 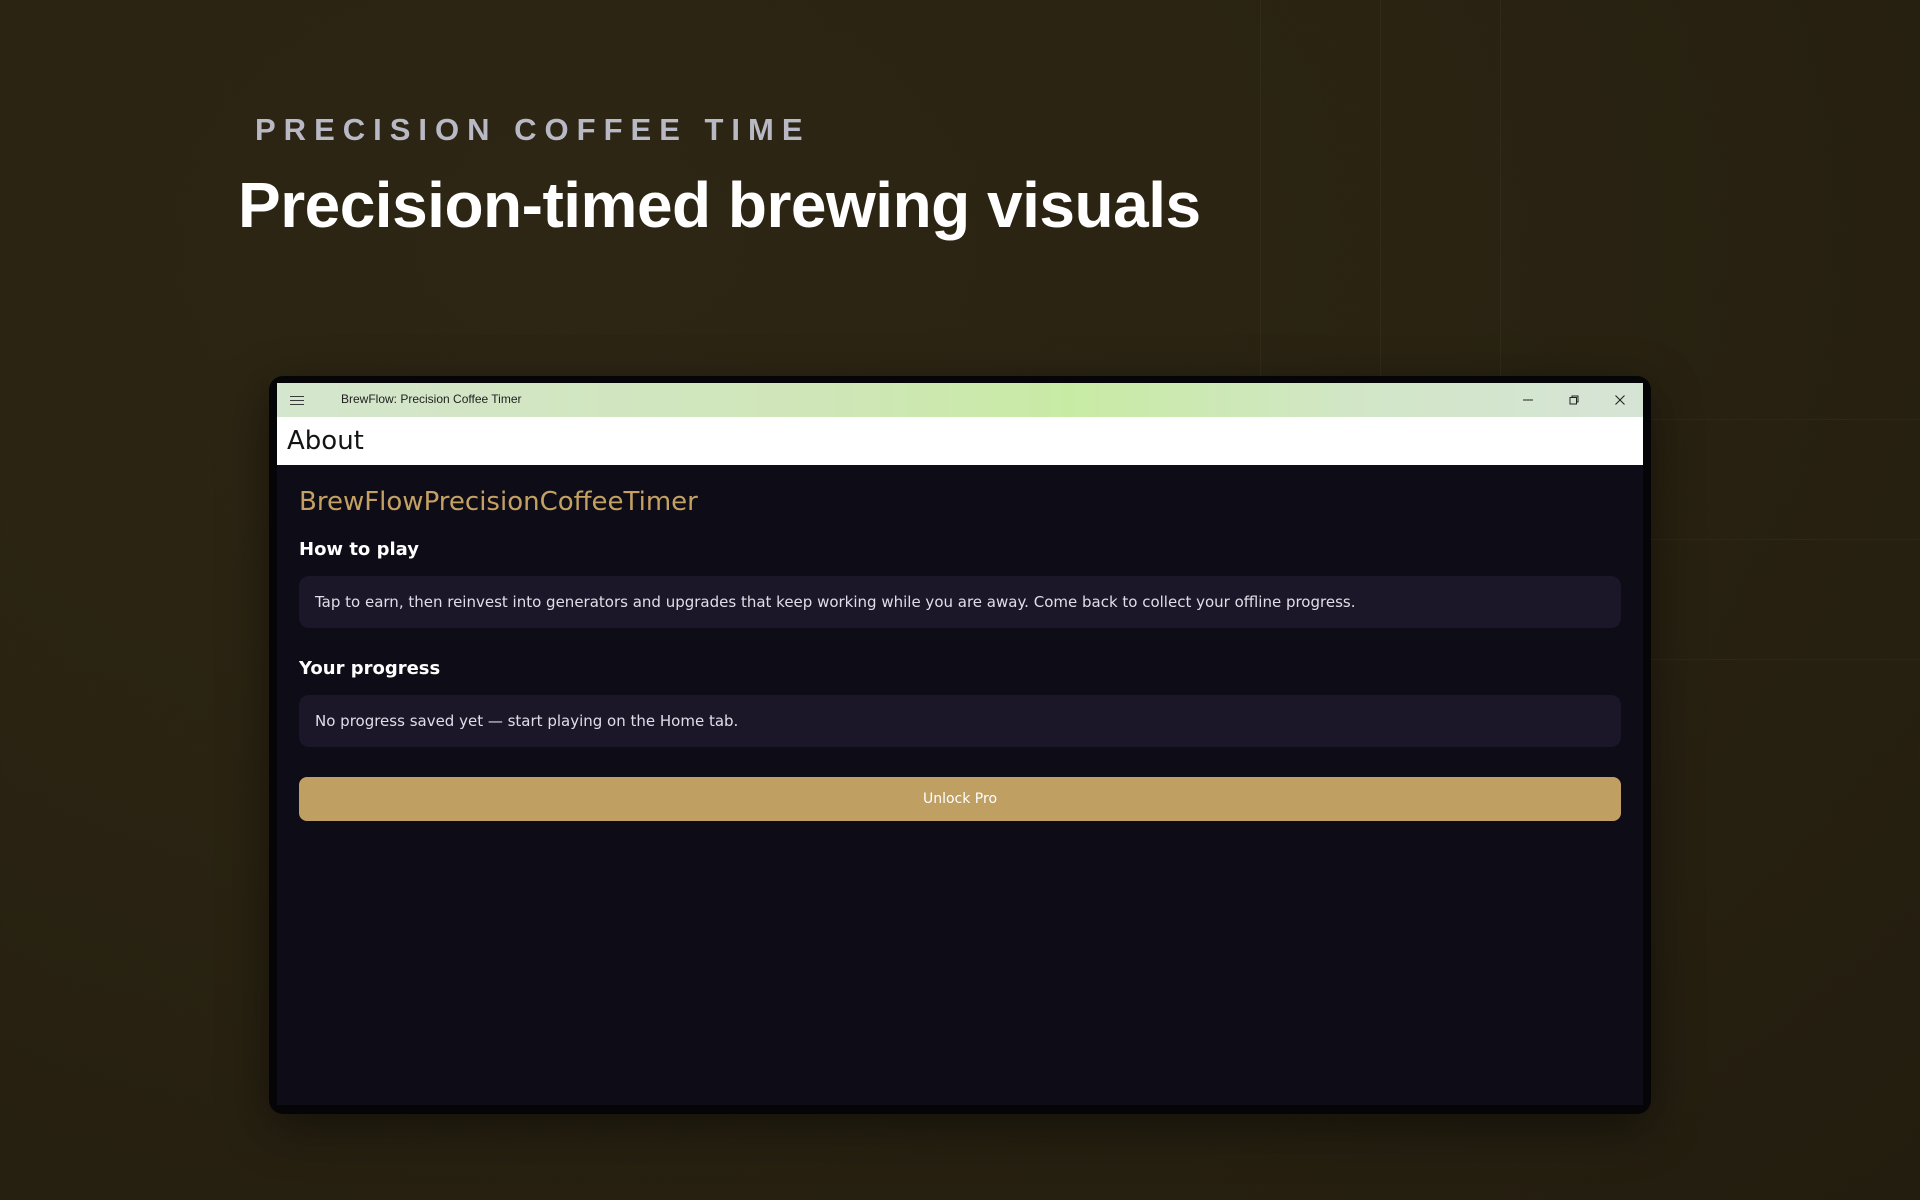 What do you see at coordinates (1528, 400) in the screenshot?
I see `minimize-icon` at bounding box center [1528, 400].